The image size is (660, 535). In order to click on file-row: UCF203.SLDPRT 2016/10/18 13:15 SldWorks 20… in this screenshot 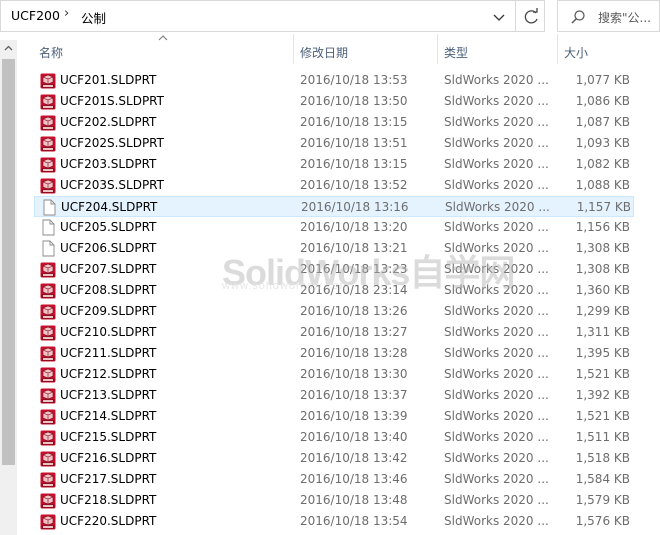, I will do `click(334, 164)`.